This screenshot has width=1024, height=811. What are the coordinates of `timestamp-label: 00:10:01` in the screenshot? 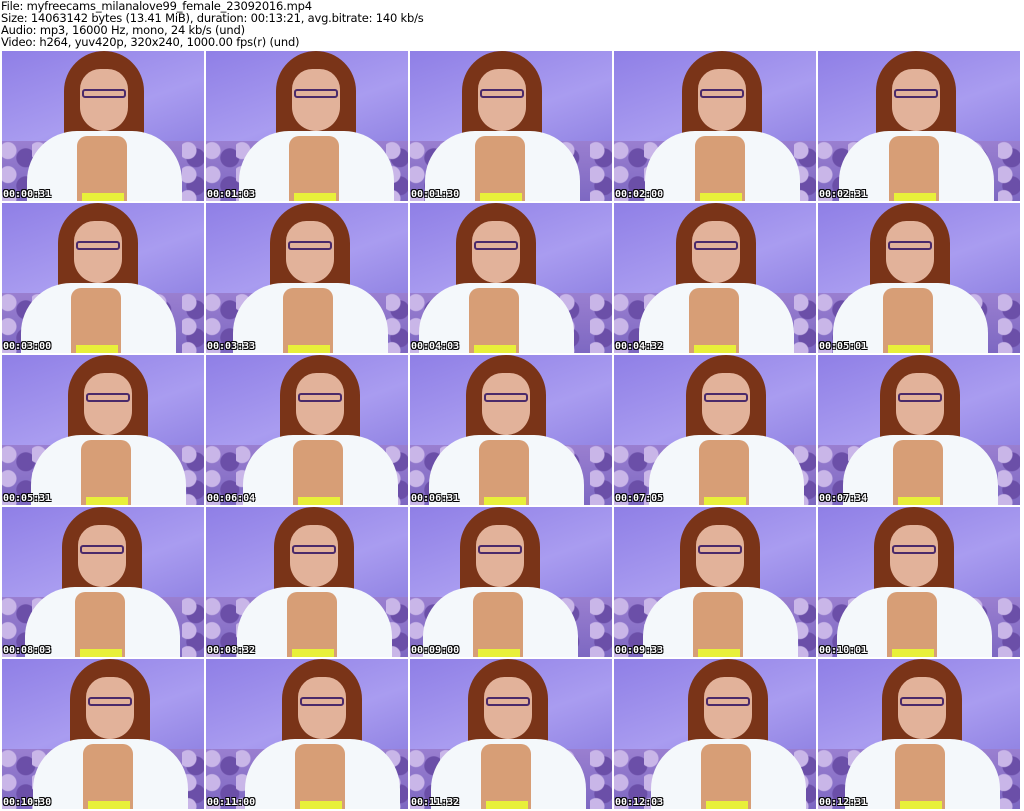 It's located at (843, 650).